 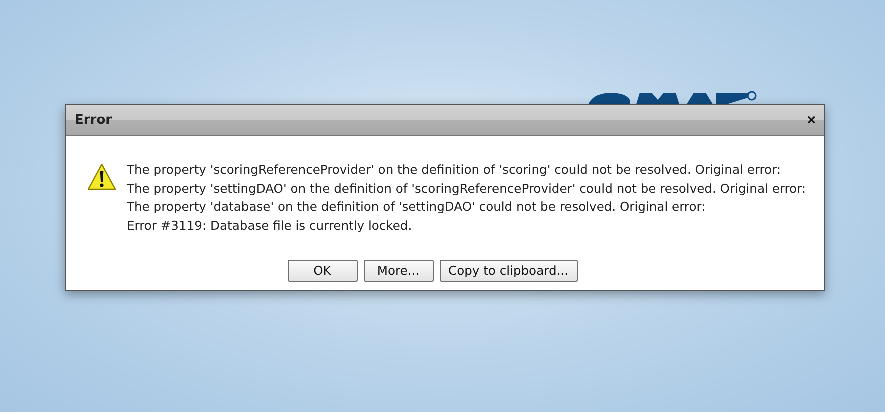 I want to click on warning-icon, so click(x=102, y=177).